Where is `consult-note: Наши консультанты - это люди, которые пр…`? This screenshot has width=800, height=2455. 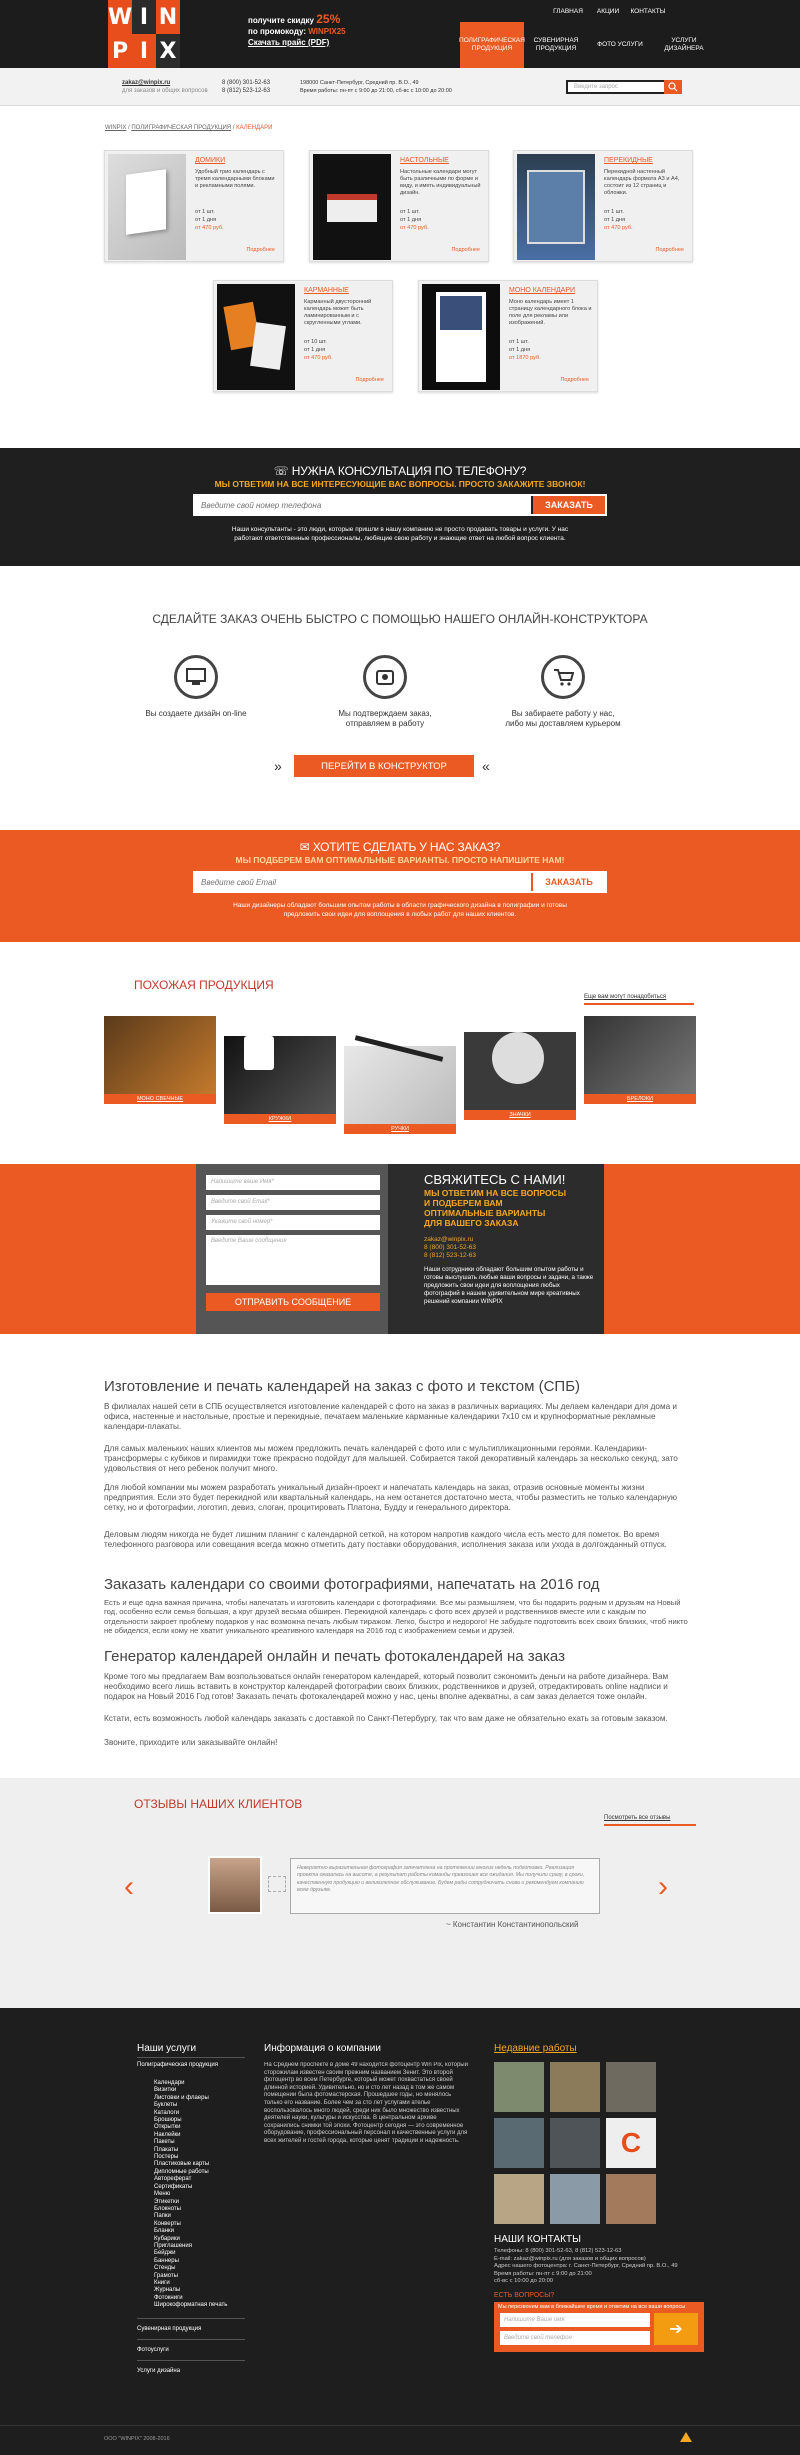 consult-note: Наши консультанты - это люди, которые пр… is located at coordinates (400, 534).